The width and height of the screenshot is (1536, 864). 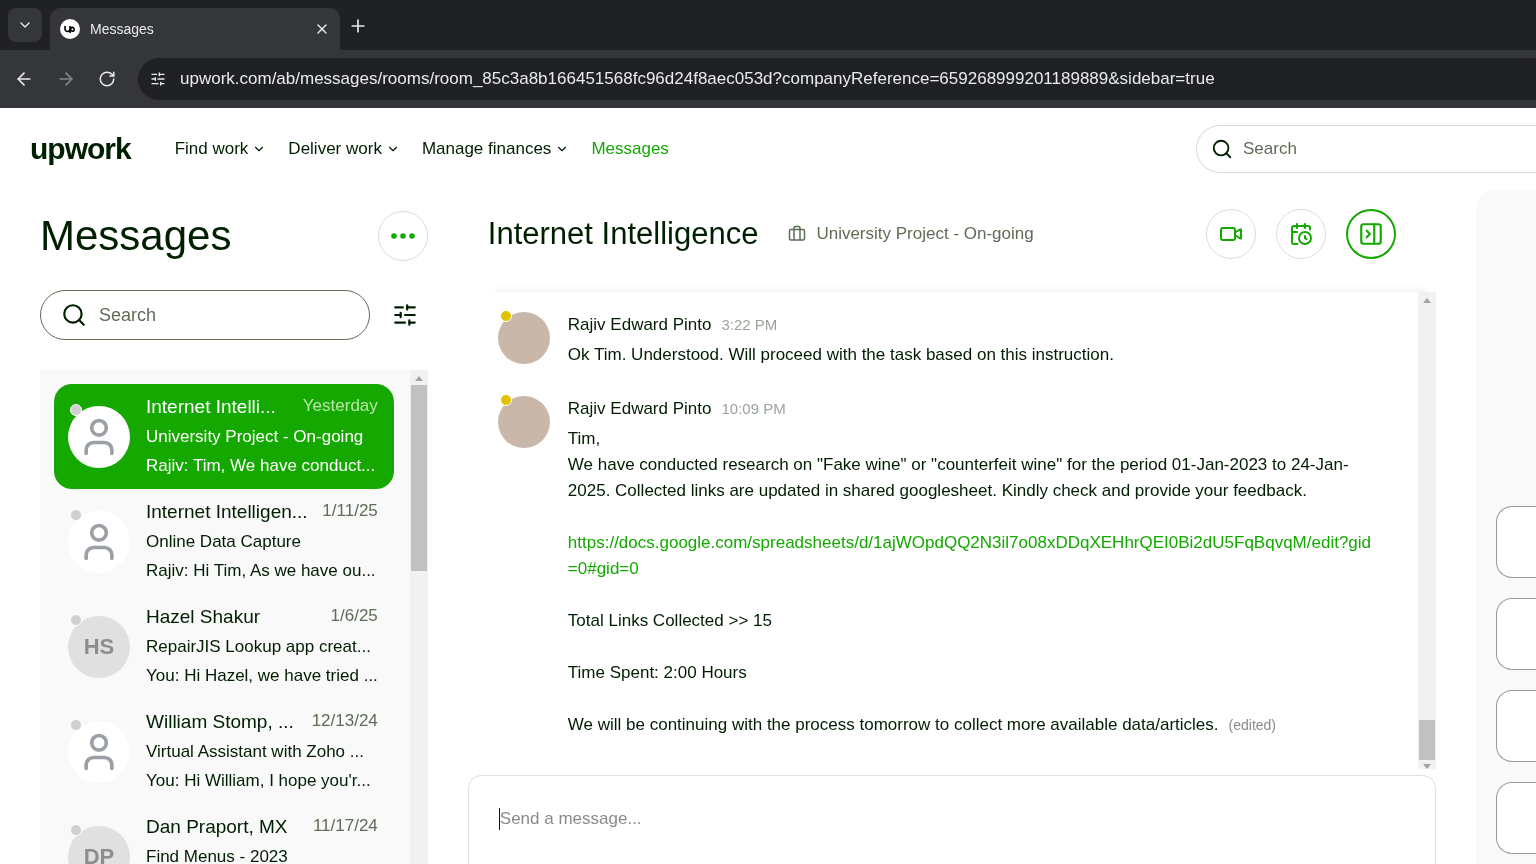 I want to click on conversation-item: DP Dan Praport, MX 11/17/24 Find Menus - 2023, so click(x=224, y=834).